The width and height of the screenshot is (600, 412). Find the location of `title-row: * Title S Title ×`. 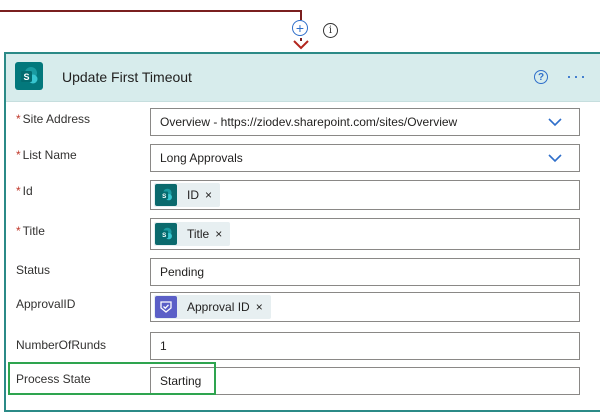

title-row: * Title S Title × is located at coordinates (298, 234).